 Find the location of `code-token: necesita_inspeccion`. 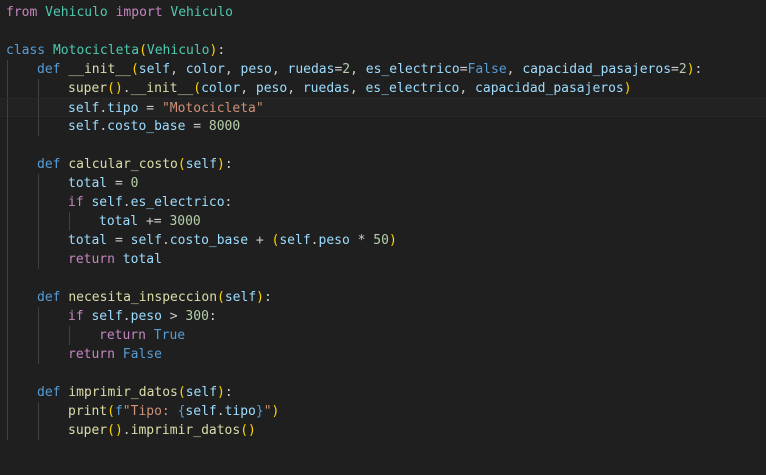

code-token: necesita_inspeccion is located at coordinates (143, 297).